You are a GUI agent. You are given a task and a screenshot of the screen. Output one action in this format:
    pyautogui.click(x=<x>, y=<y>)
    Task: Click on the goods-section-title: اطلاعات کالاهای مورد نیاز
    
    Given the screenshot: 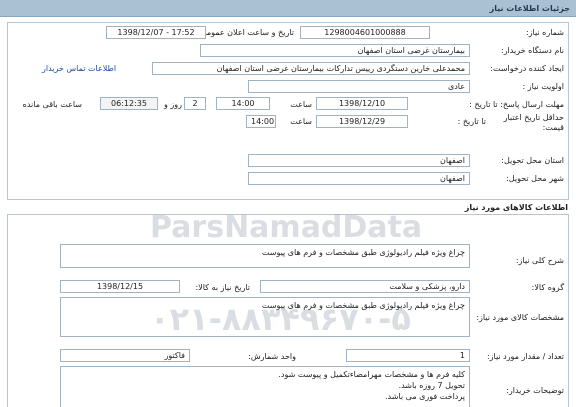 What is the action you would take?
    pyautogui.click(x=516, y=207)
    